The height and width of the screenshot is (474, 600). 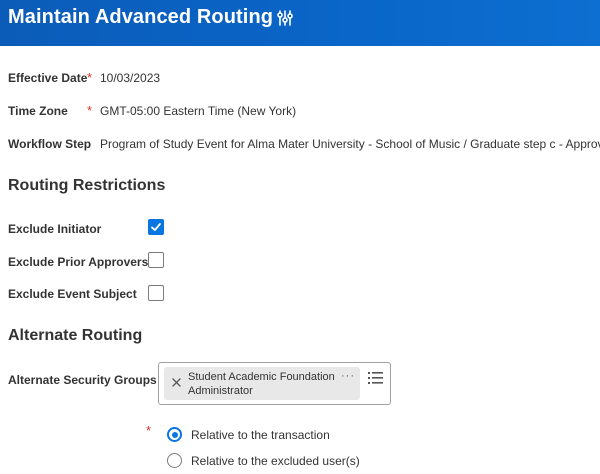 I want to click on checkmark-icon, so click(x=156, y=227).